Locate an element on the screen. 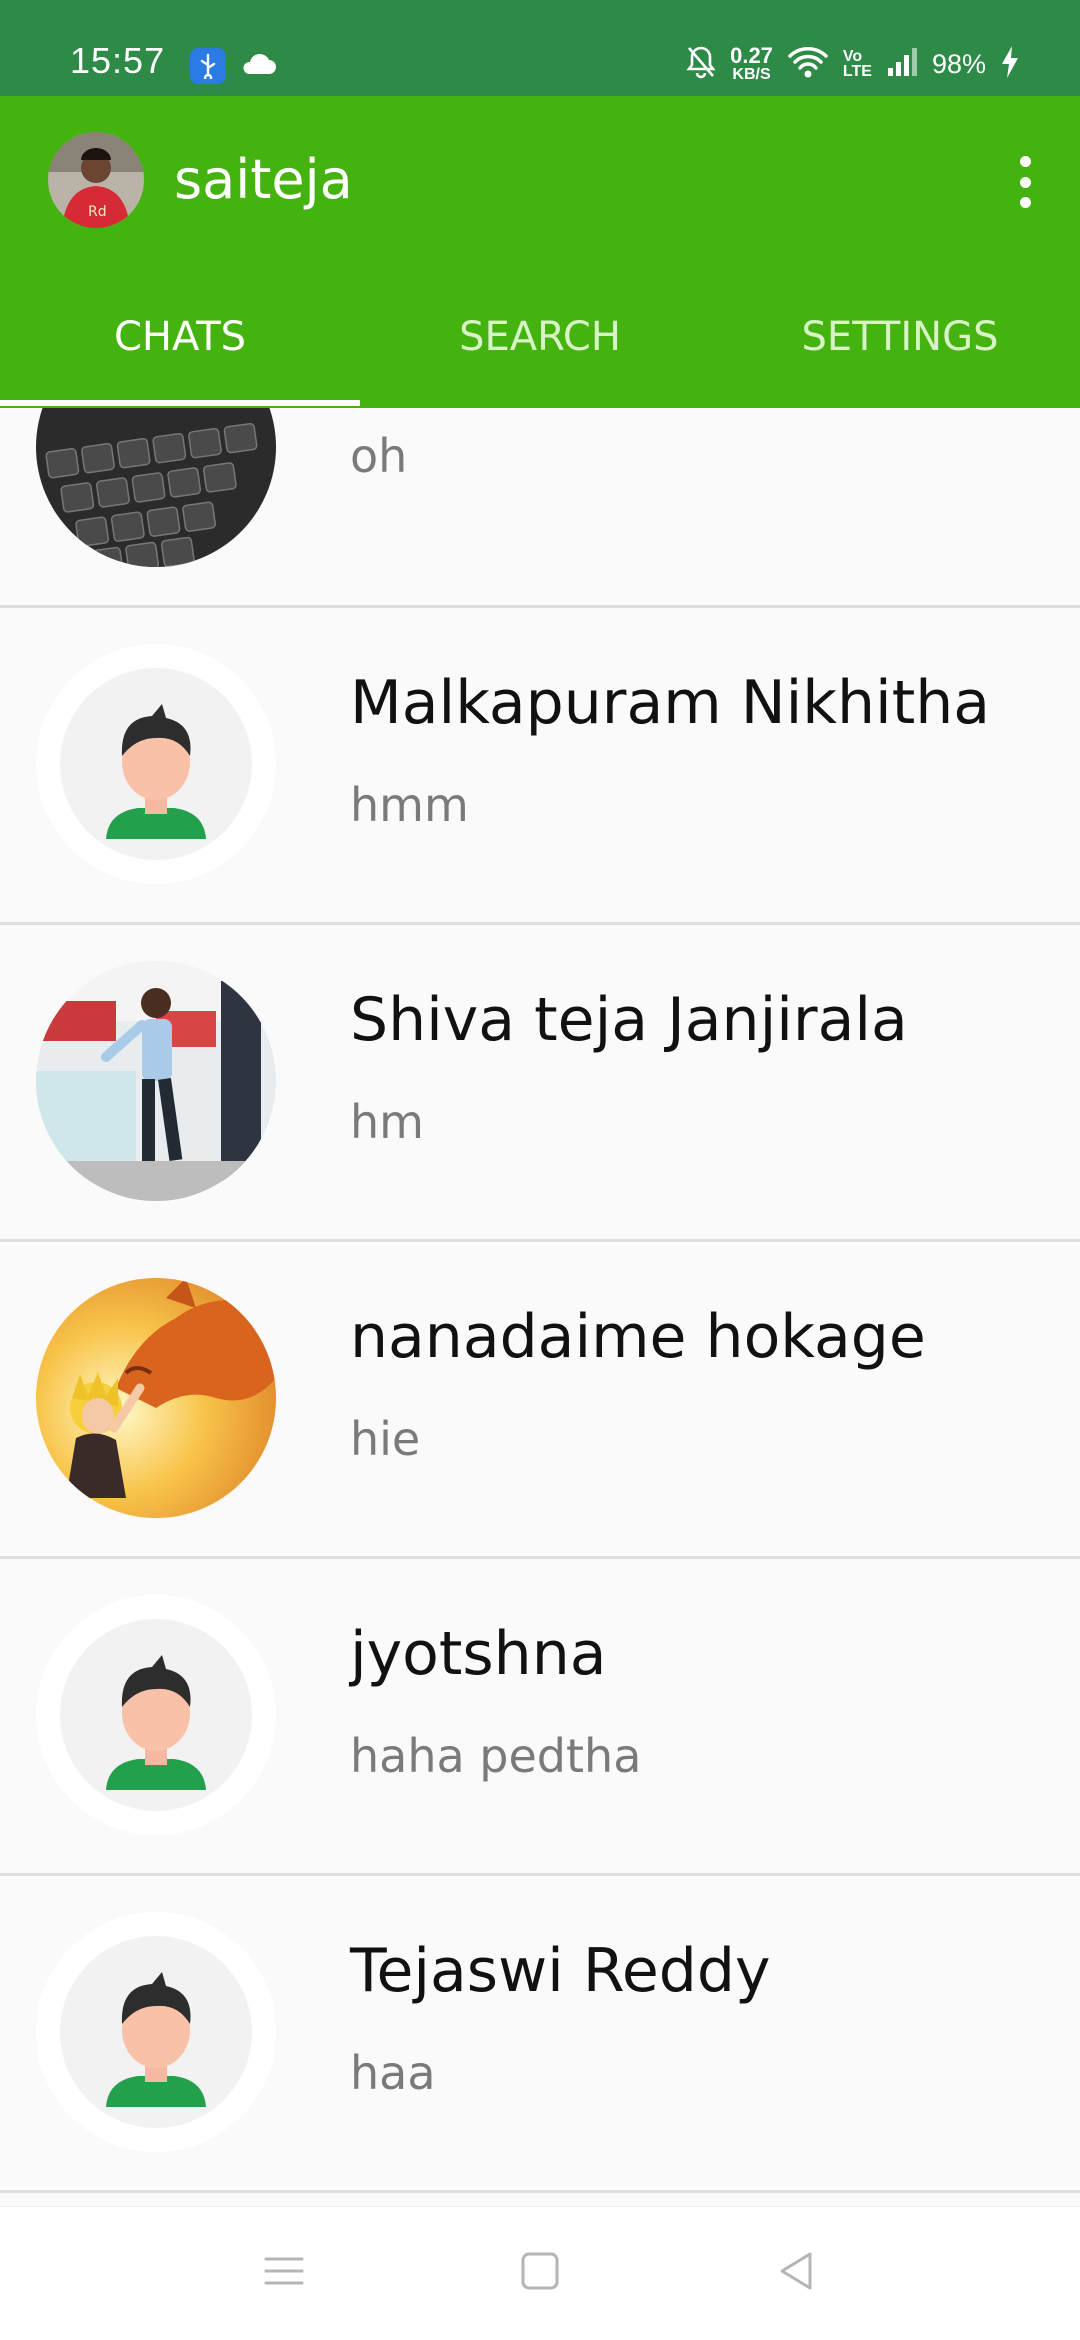 Image resolution: width=1080 pixels, height=2340 pixels. status-bar: 15:57 0.27 KB/S Vo LTE 98% is located at coordinates (540, 48).